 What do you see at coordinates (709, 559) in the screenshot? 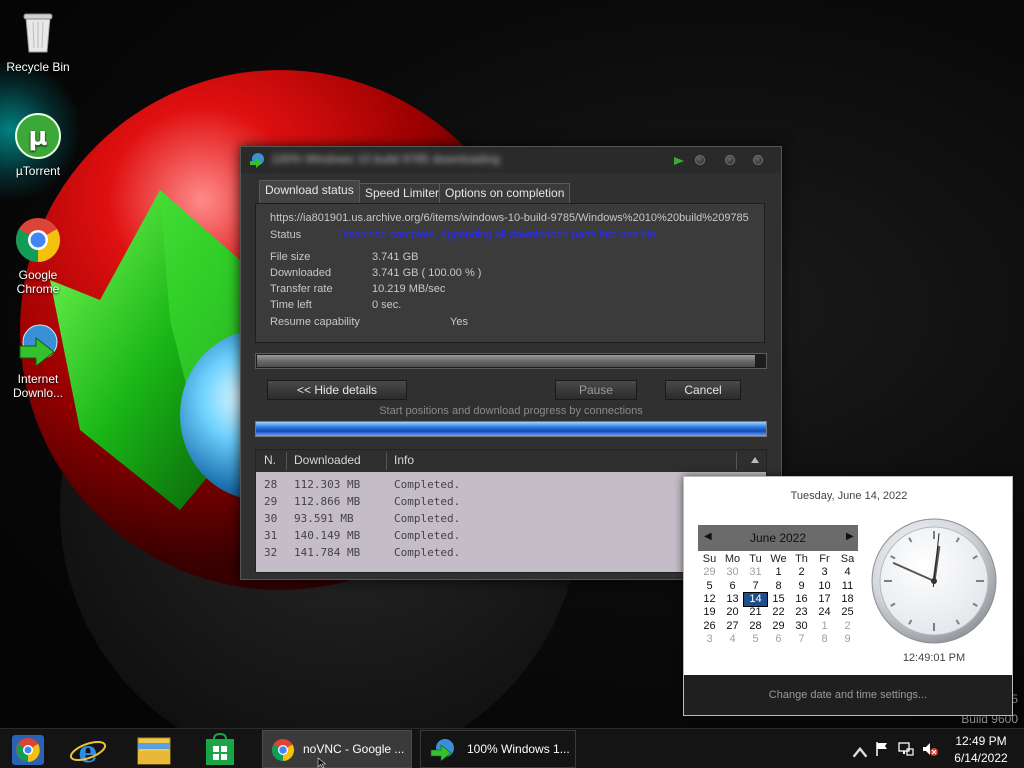
I see `calendar-weekday-header: Su` at bounding box center [709, 559].